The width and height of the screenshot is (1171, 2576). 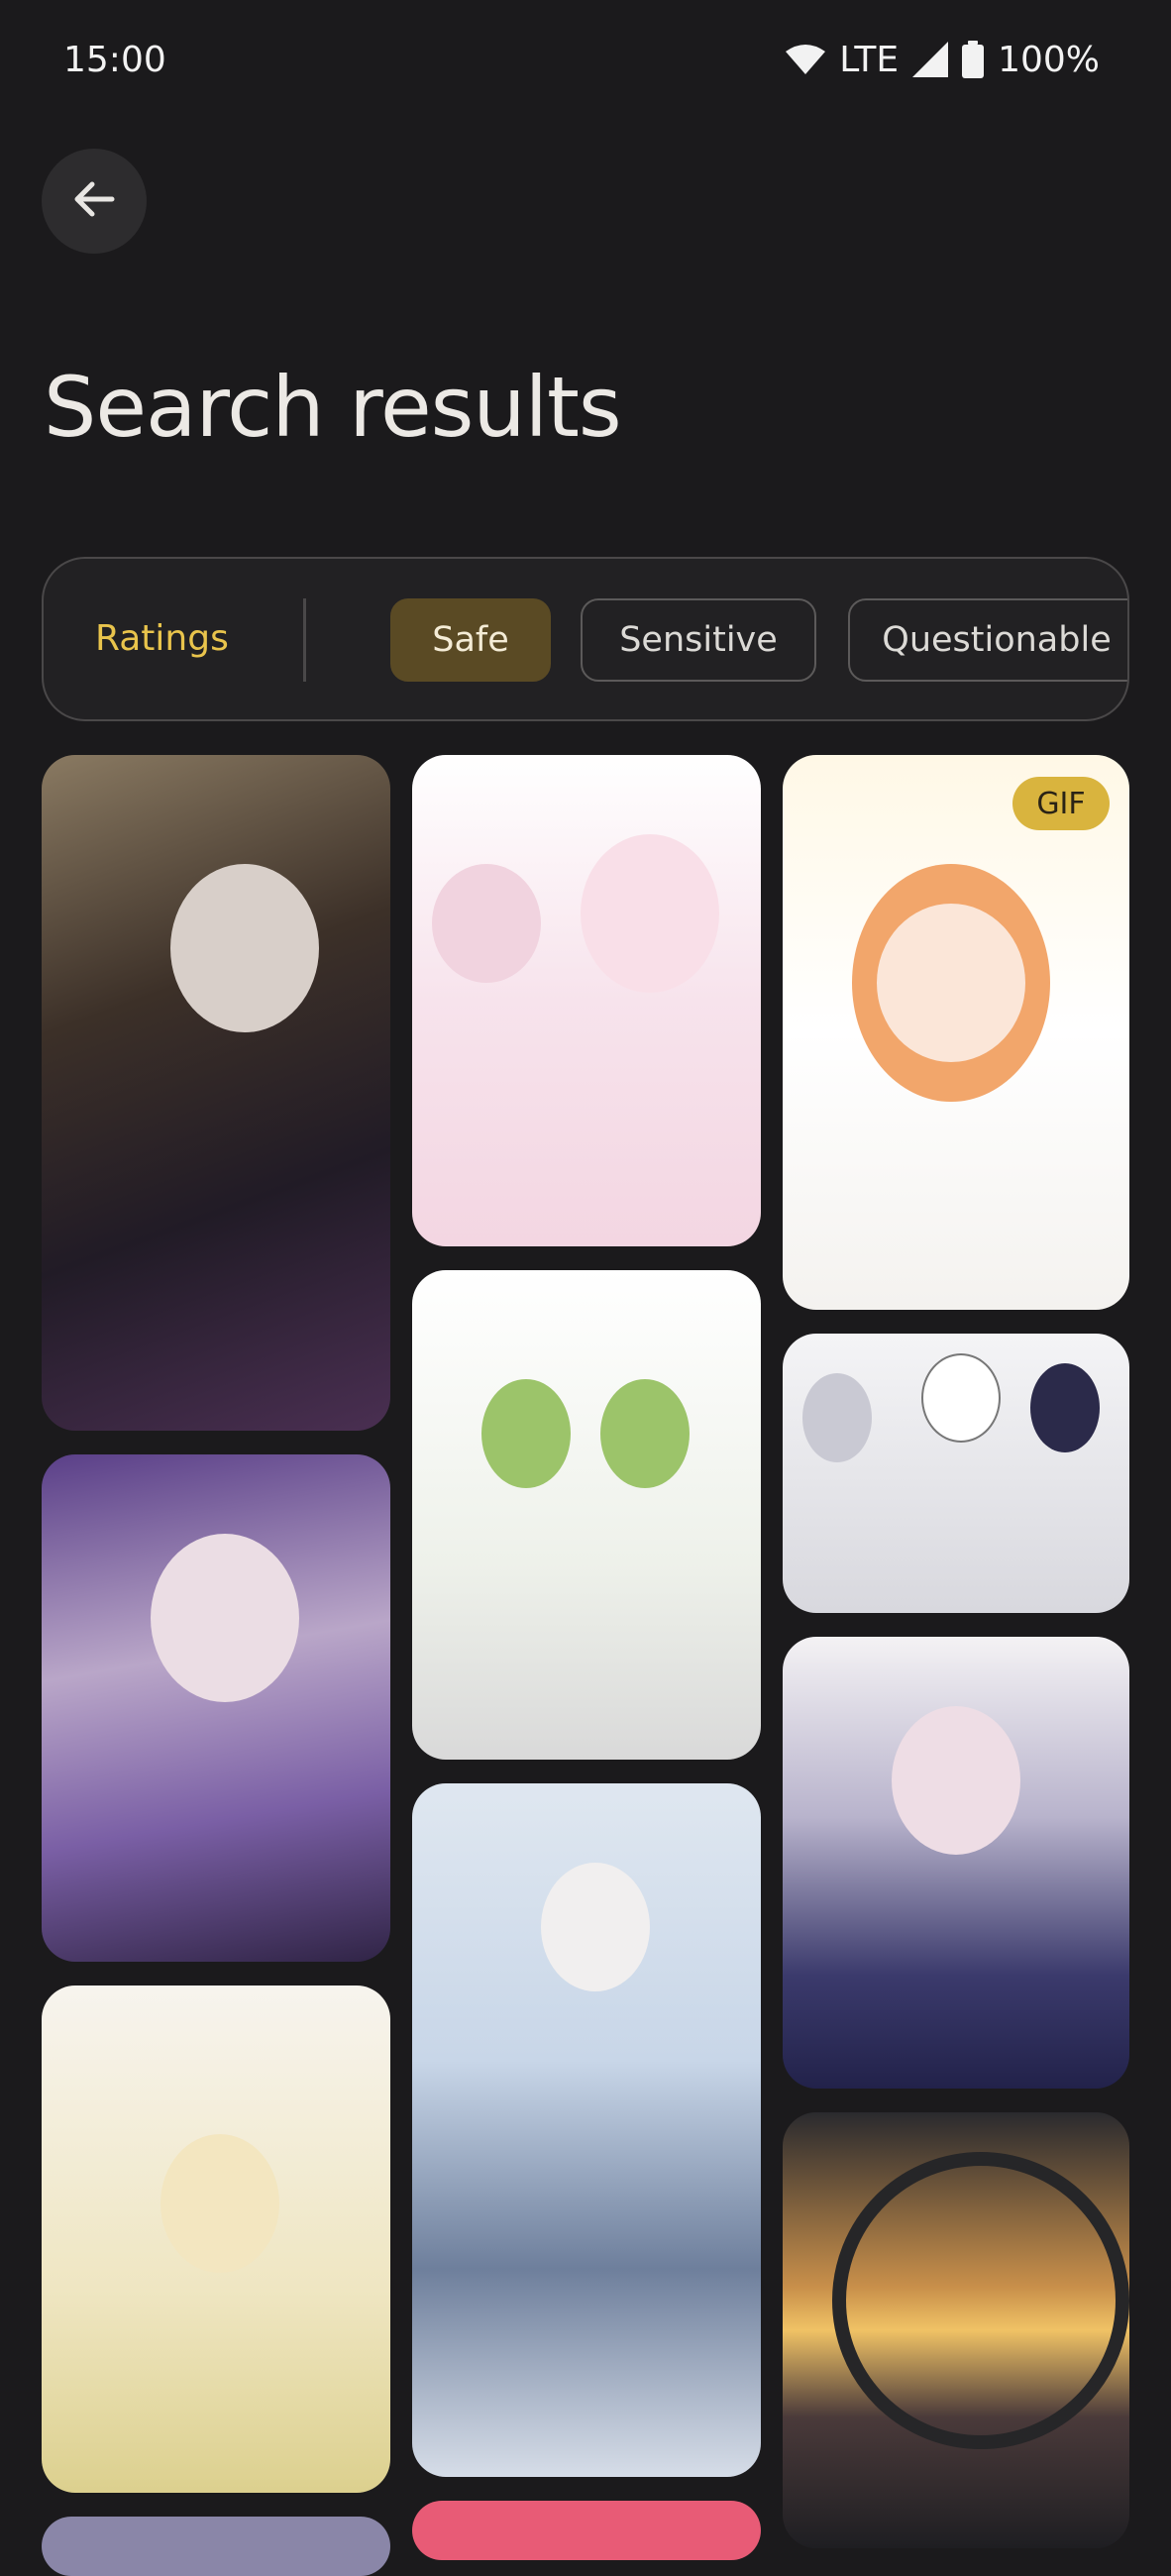 What do you see at coordinates (1061, 803) in the screenshot?
I see `gif-badge: GIF` at bounding box center [1061, 803].